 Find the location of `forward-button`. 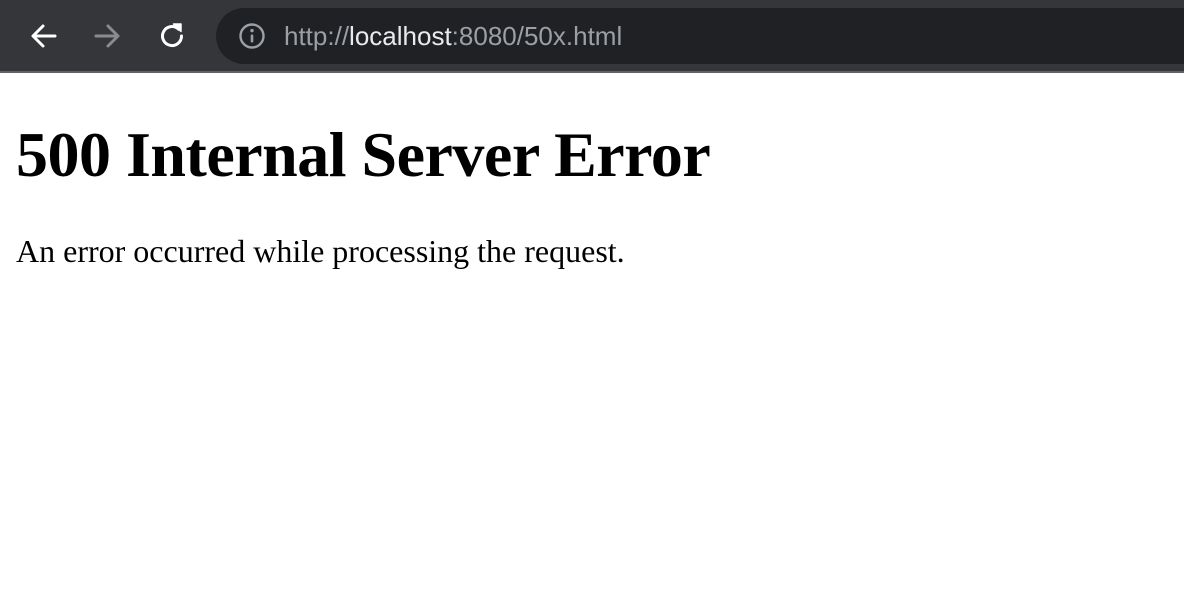

forward-button is located at coordinates (107, 36).